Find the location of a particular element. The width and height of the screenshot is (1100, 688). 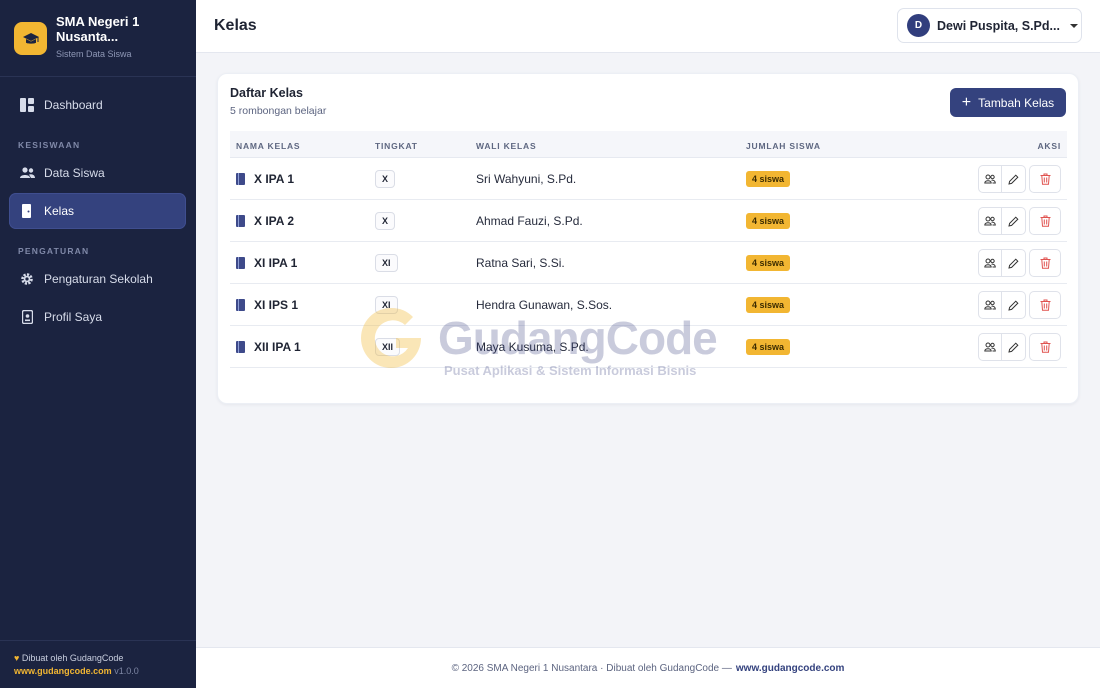

footer-link: www.gudangcode.com is located at coordinates (790, 668).